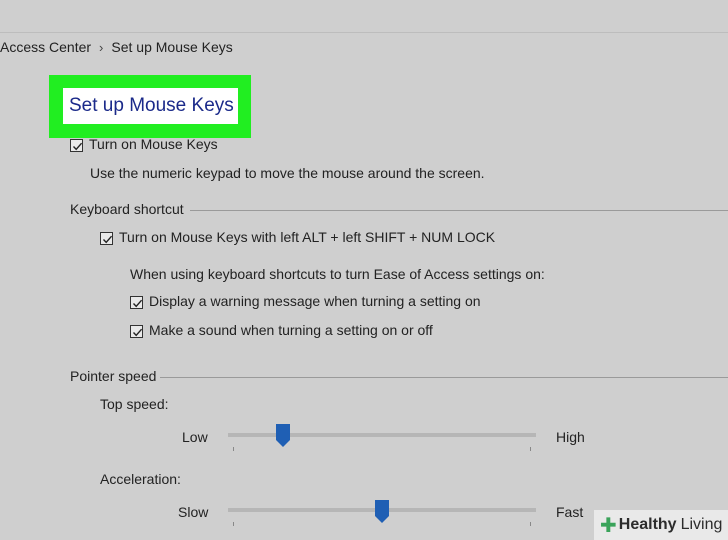 This screenshot has height=540, width=728. I want to click on top-speed-slider-track, so click(382, 435).